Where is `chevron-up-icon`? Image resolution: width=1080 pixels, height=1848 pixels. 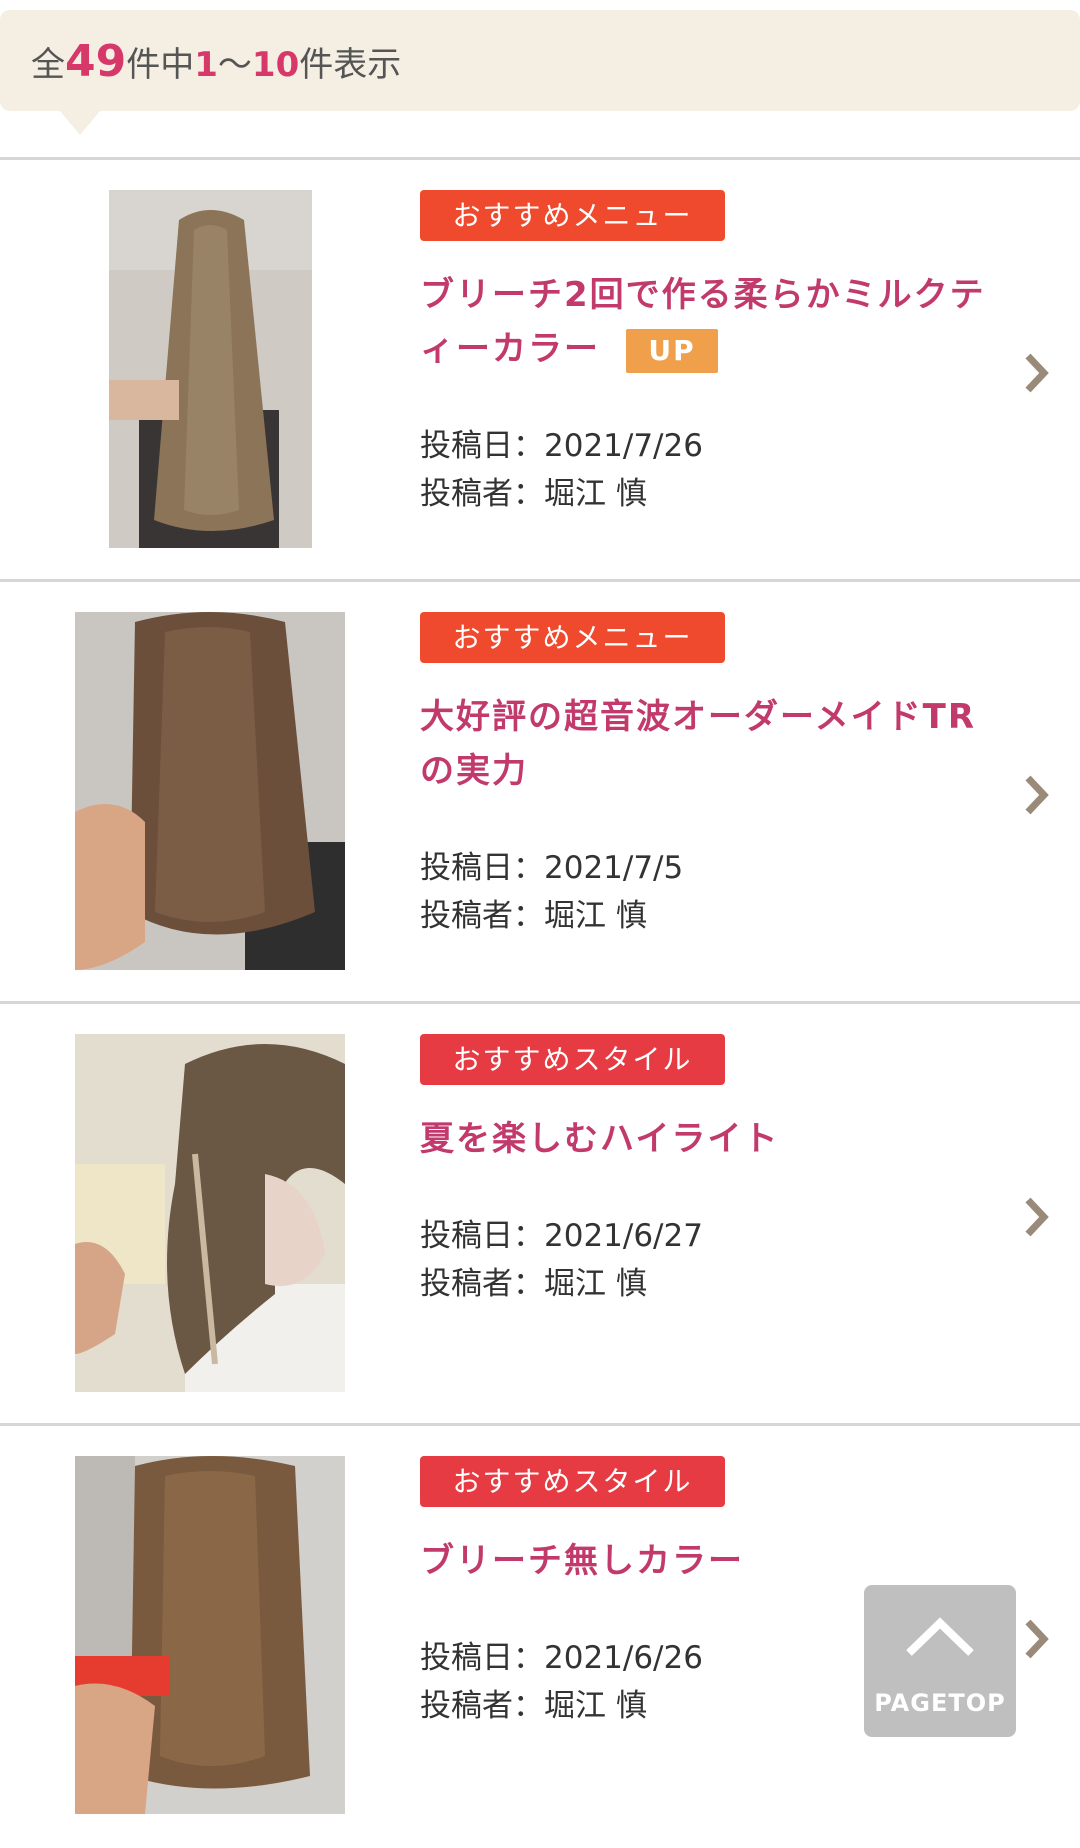
chevron-up-icon is located at coordinates (940, 1636).